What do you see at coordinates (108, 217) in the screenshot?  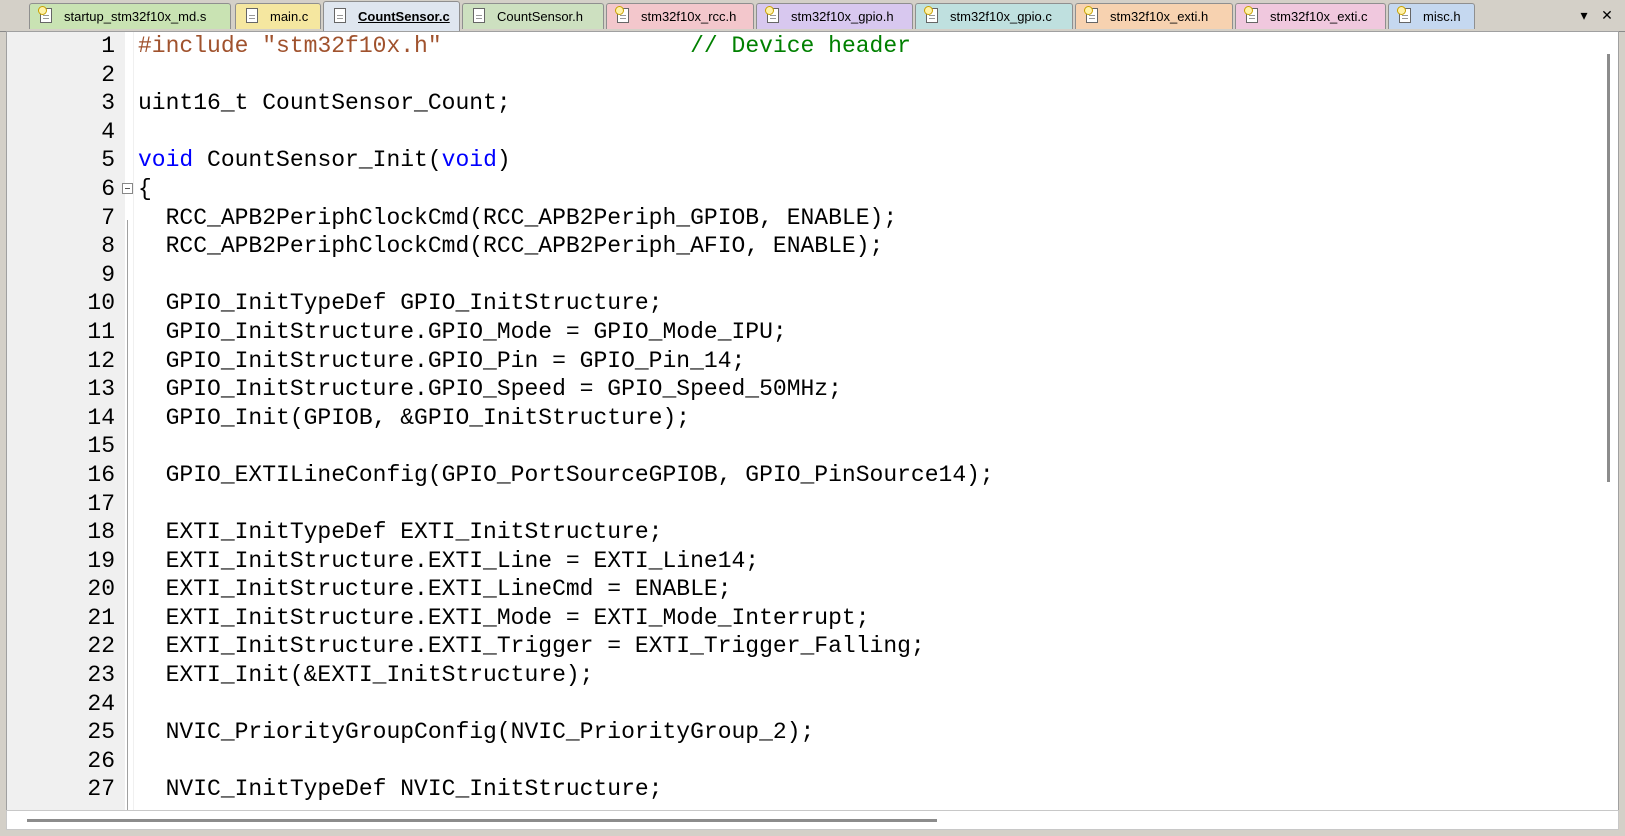 I see `line-number: 7` at bounding box center [108, 217].